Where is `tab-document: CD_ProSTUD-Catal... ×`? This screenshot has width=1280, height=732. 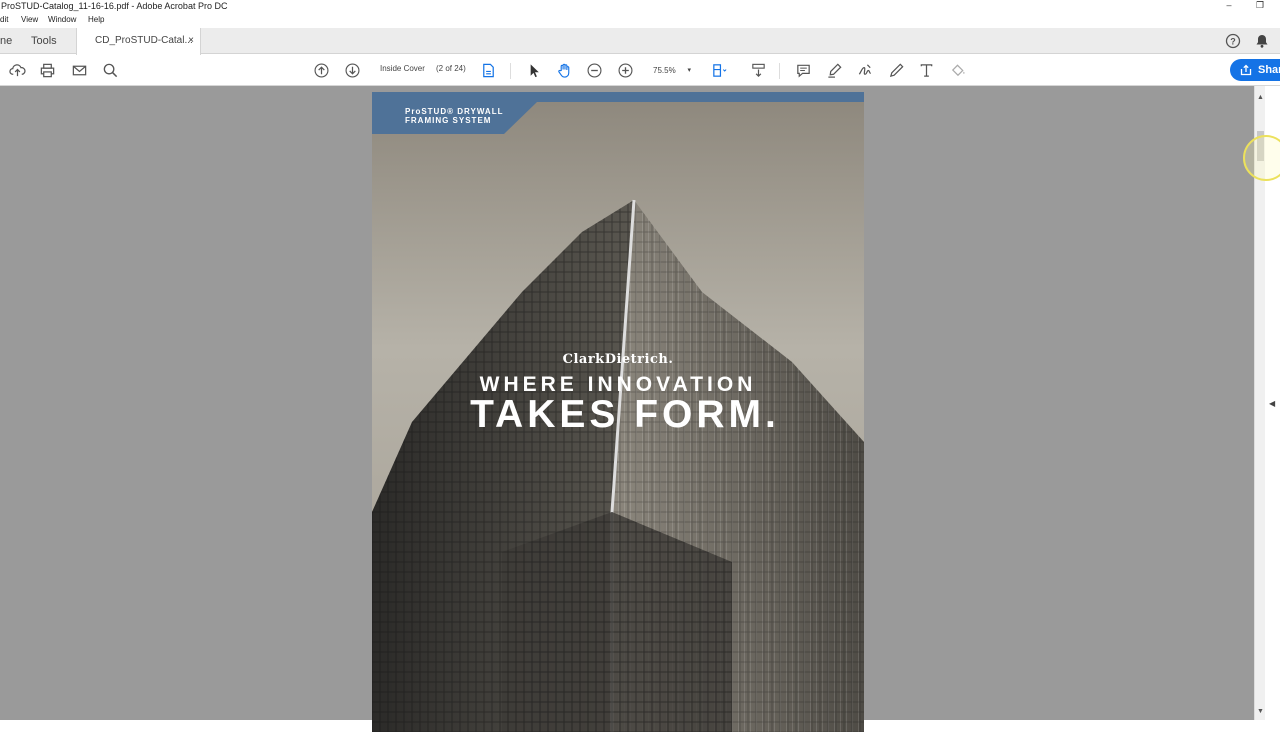
tab-document: CD_ProSTUD-Catal... × is located at coordinates (138, 41).